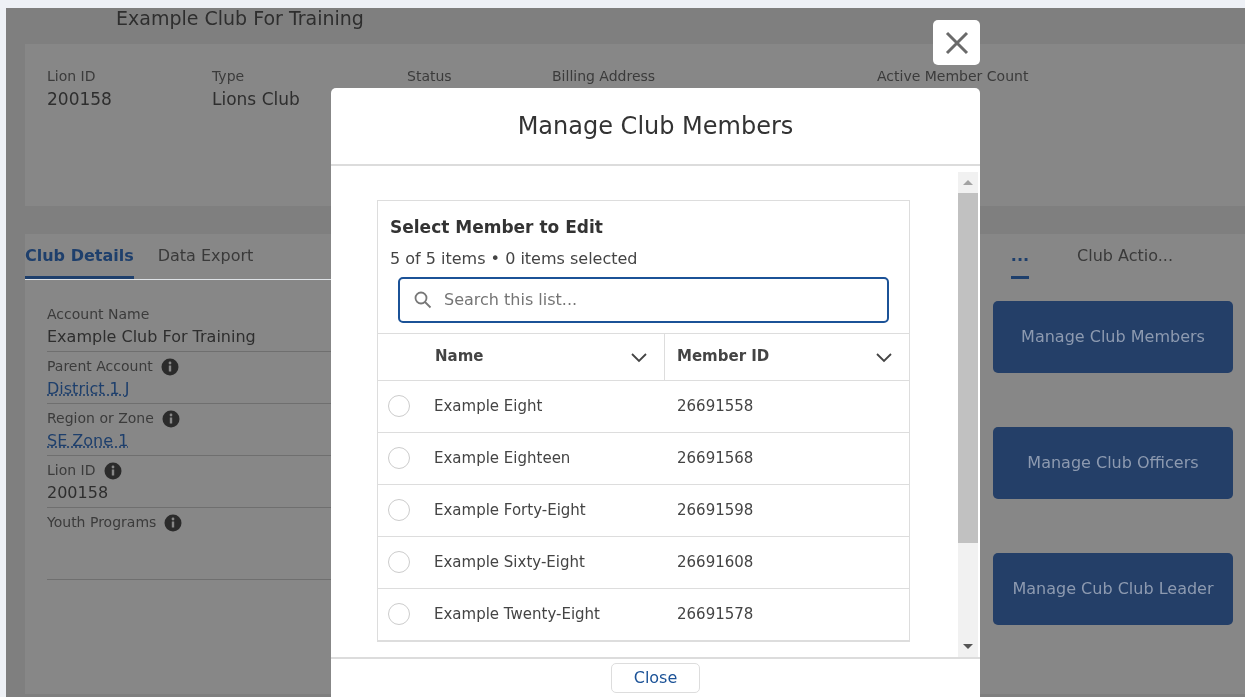 The width and height of the screenshot is (1245, 697). Describe the element at coordinates (715, 614) in the screenshot. I see `table-cell-text: 26691578` at that location.